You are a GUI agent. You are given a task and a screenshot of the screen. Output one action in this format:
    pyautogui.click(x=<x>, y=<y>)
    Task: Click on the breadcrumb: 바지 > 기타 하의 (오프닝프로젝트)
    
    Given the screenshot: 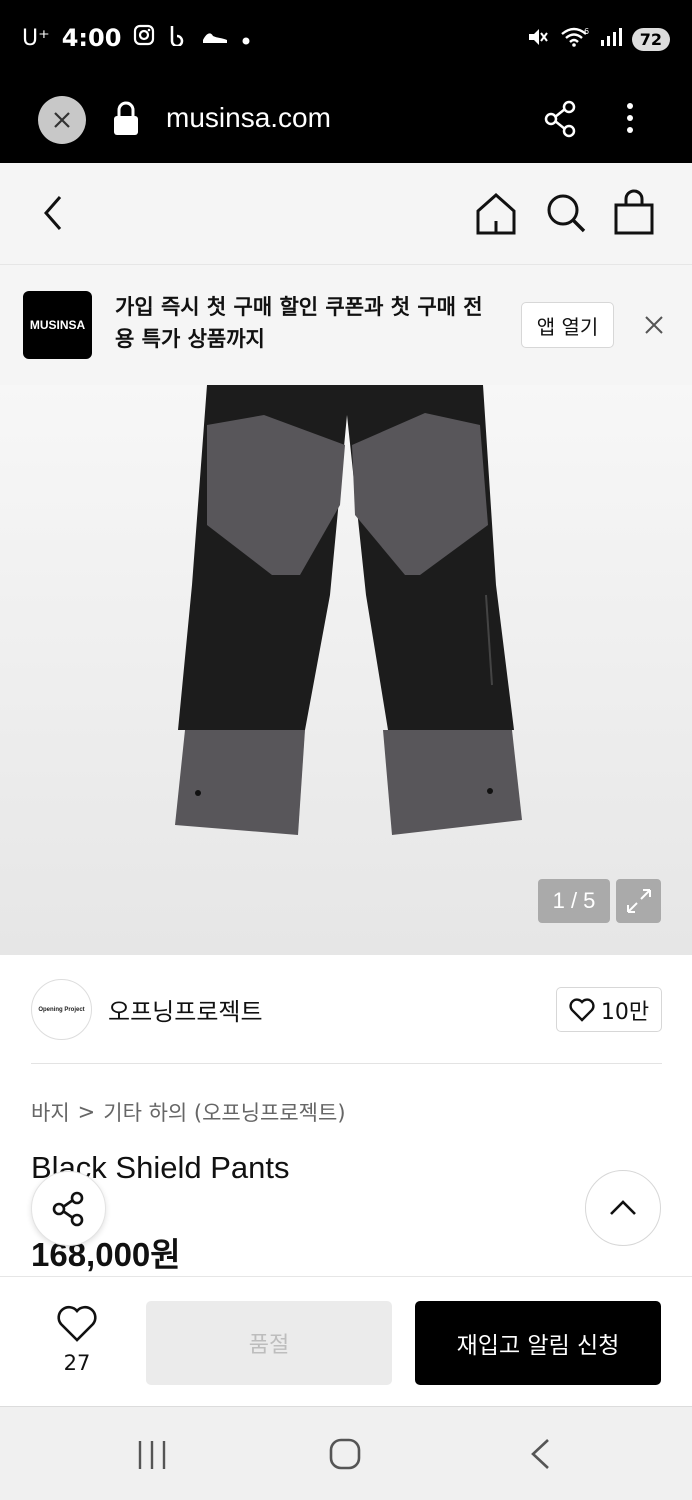 What is the action you would take?
    pyautogui.click(x=188, y=1112)
    